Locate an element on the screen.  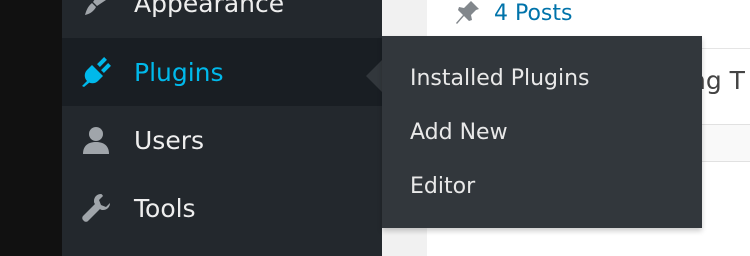
paintbrush-icon is located at coordinates (96, 9).